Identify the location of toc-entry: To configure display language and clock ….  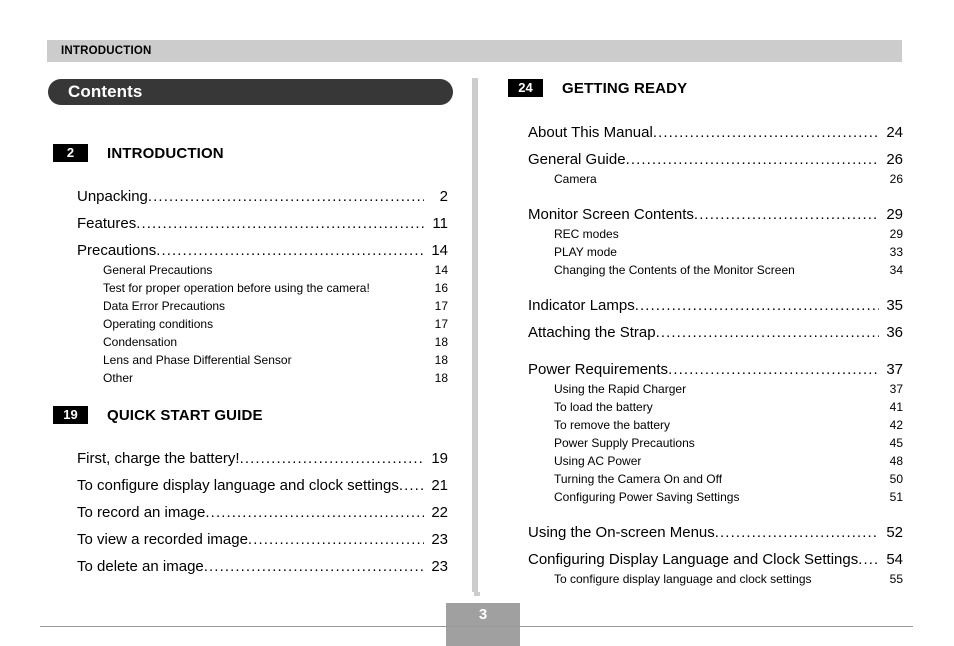
(262, 480).